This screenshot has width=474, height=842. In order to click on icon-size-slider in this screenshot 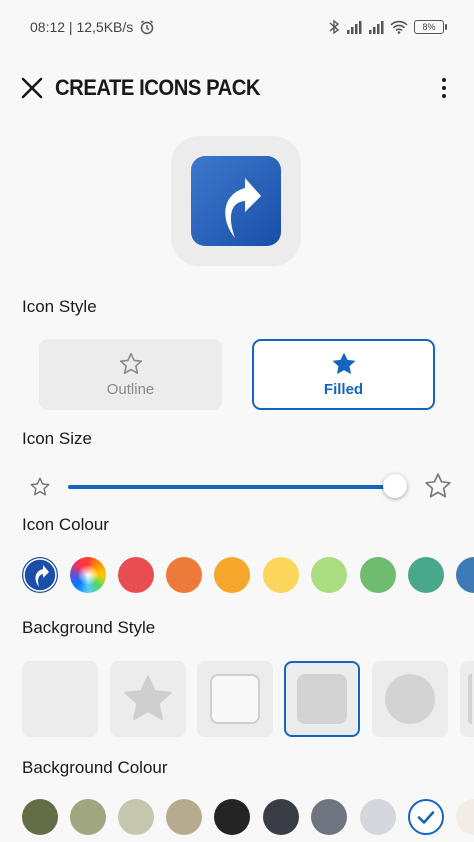, I will do `click(237, 487)`.